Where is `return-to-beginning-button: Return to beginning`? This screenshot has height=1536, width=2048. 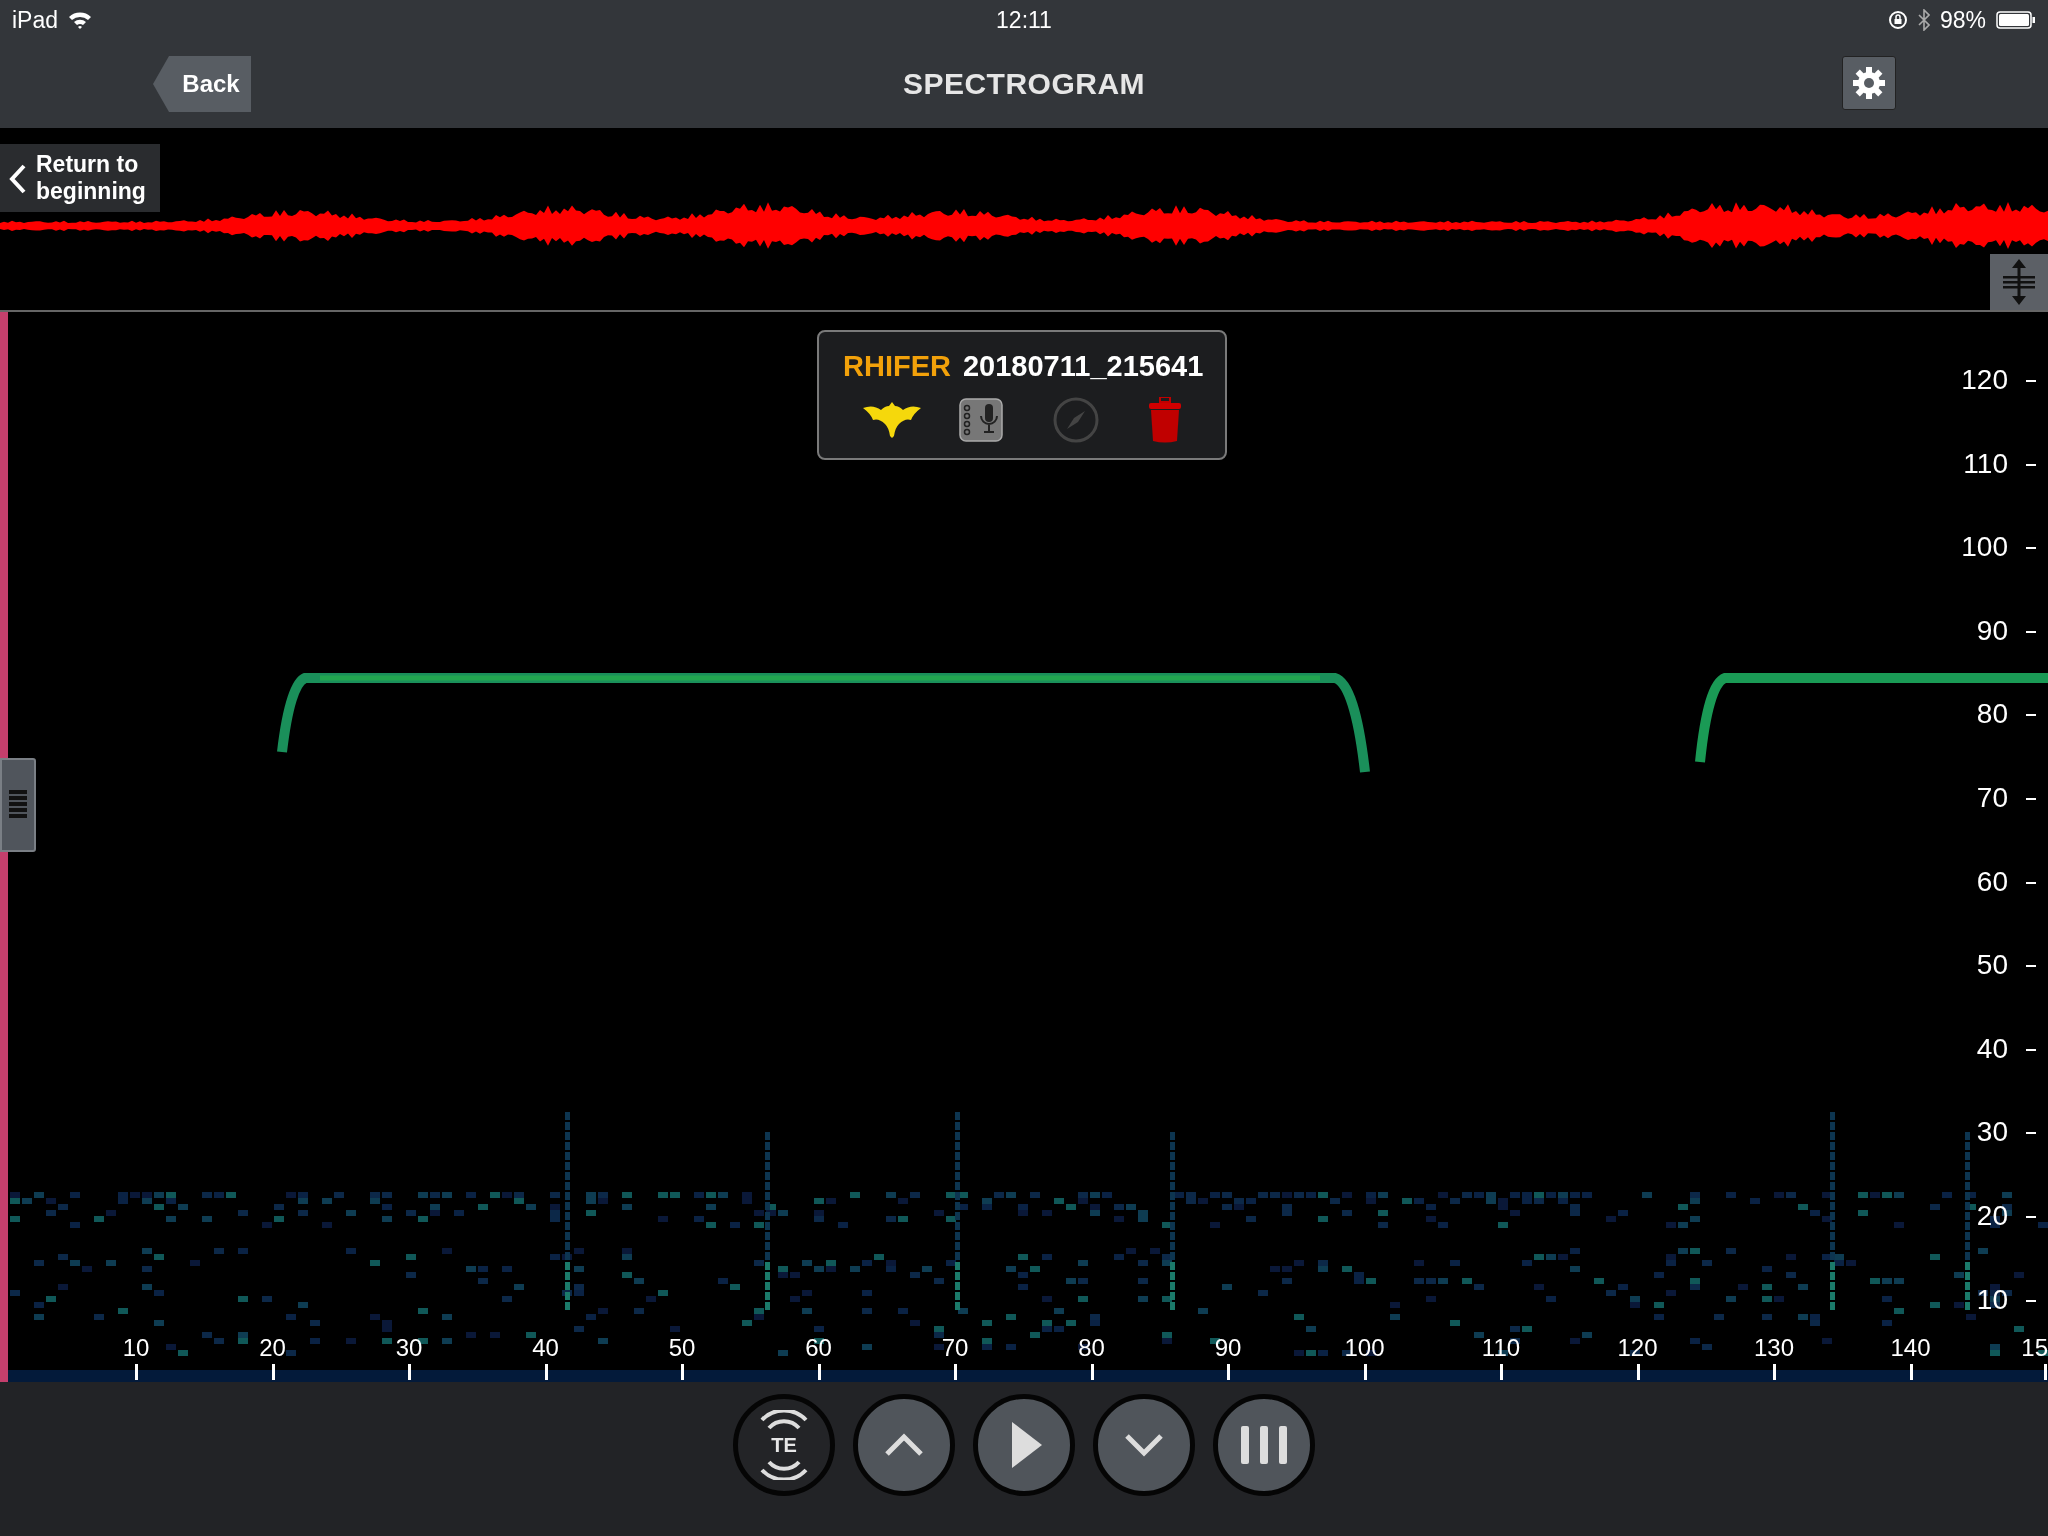
return-to-beginning-button: Return to beginning is located at coordinates (80, 178).